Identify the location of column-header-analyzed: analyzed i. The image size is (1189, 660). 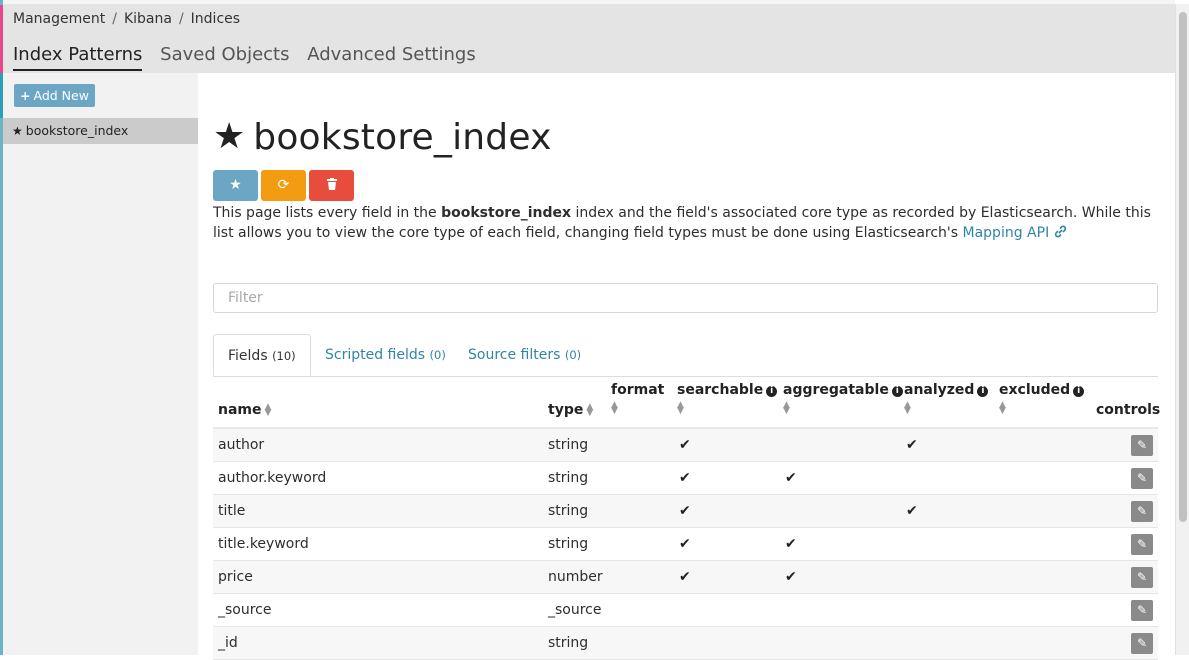
(946, 390).